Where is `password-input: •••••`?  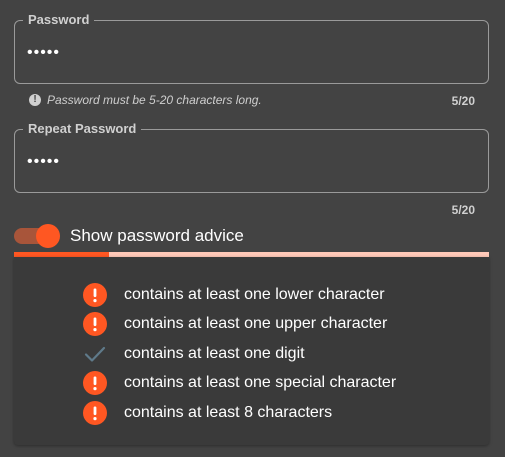
password-input: ••••• is located at coordinates (43, 53).